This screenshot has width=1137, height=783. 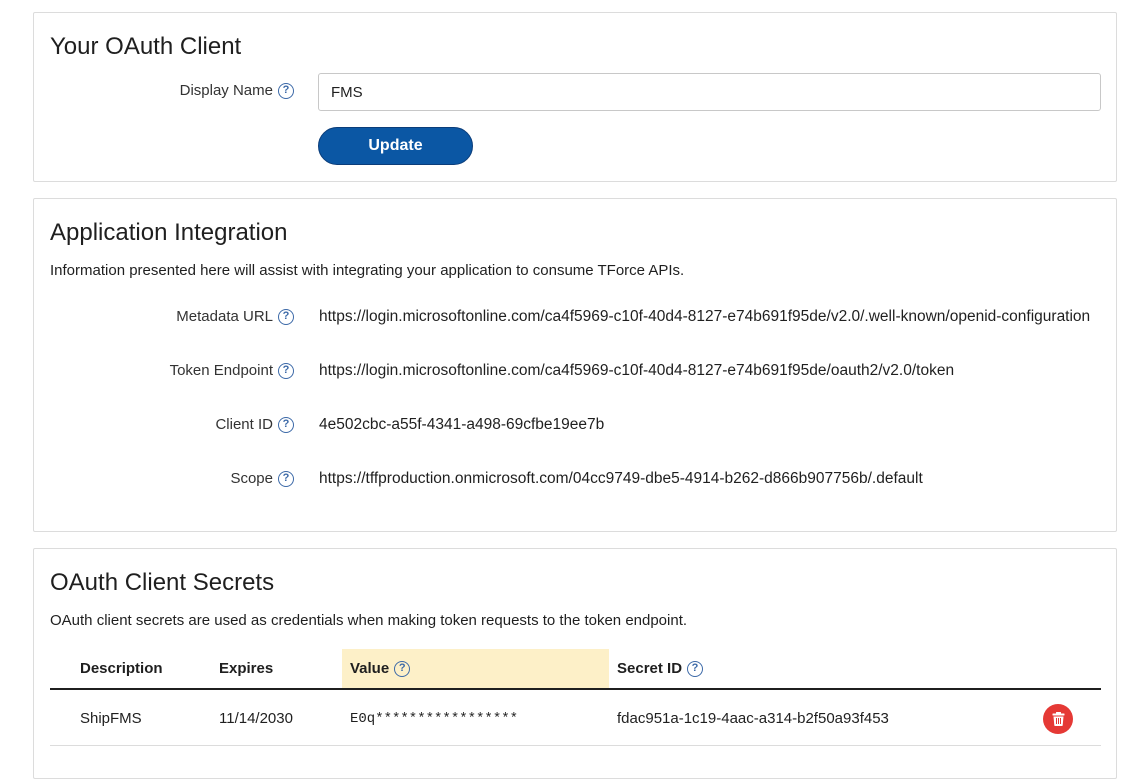 I want to click on scope-label: Scope ?, so click(x=262, y=478).